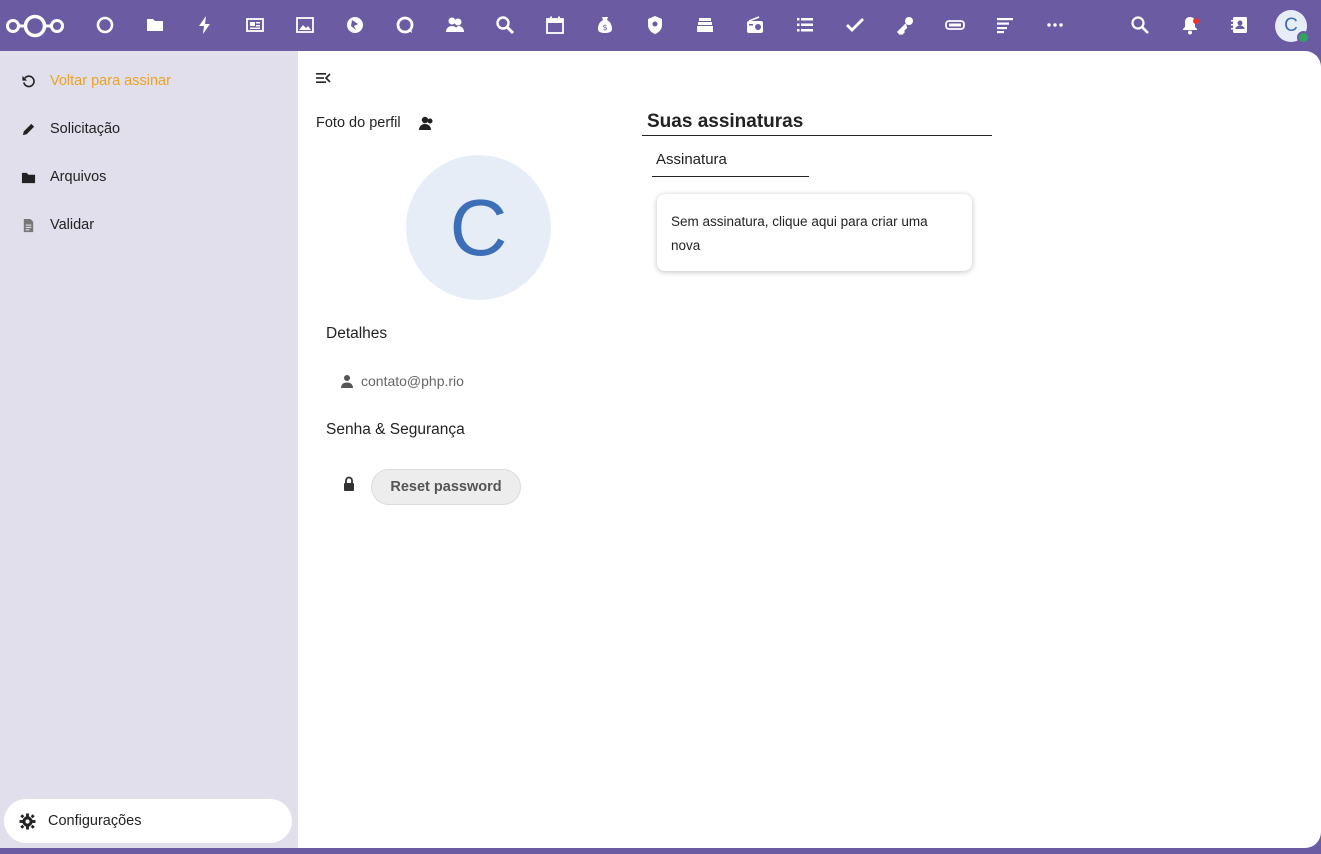 This screenshot has height=854, width=1321. Describe the element at coordinates (148, 821) in the screenshot. I see `settings-button: Configurações` at that location.